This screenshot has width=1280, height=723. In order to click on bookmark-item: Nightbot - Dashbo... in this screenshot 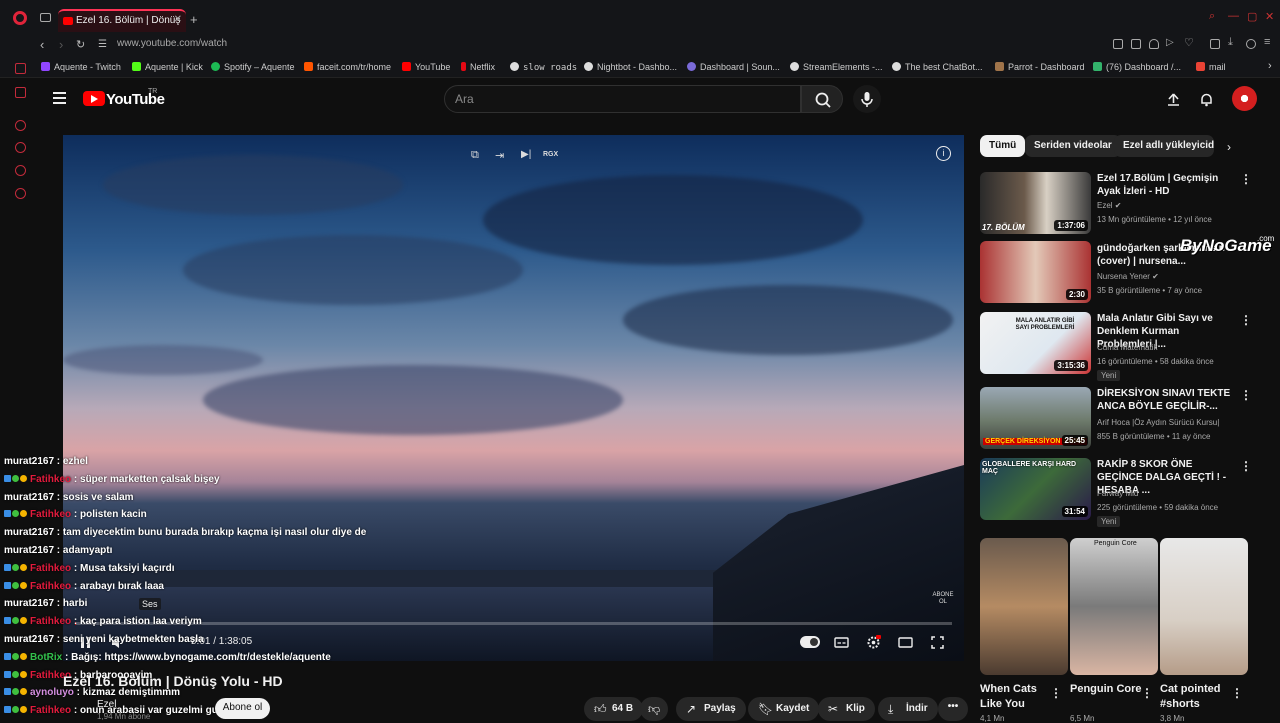, I will do `click(630, 67)`.